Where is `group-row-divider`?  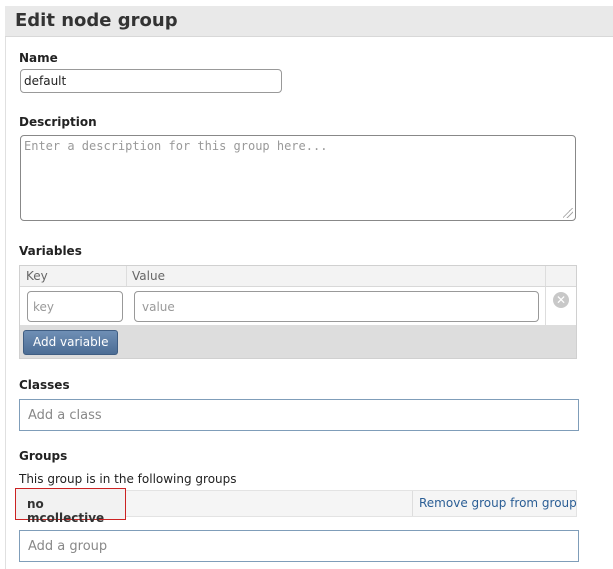
group-row-divider is located at coordinates (412, 503).